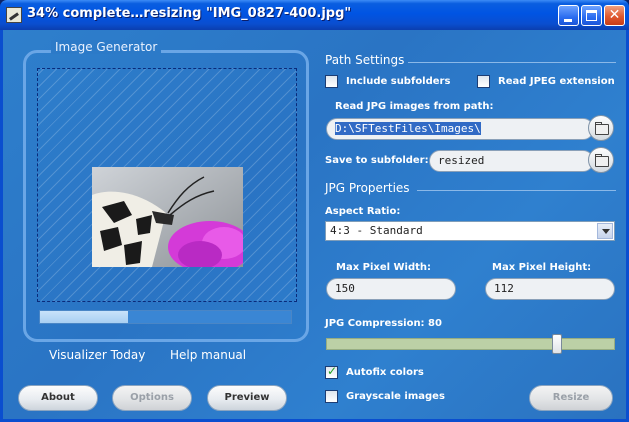  Describe the element at coordinates (367, 188) in the screenshot. I see `jpg-properties-heading: JPG Properties` at that location.